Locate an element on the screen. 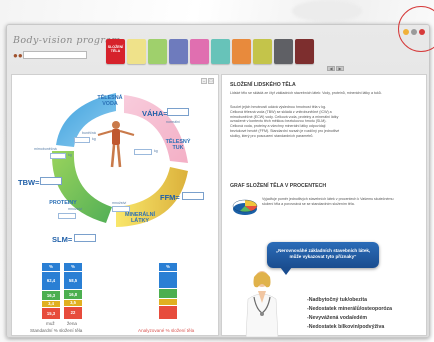 This screenshot has height=342, width=434. tbw-field is located at coordinates (51, 181).